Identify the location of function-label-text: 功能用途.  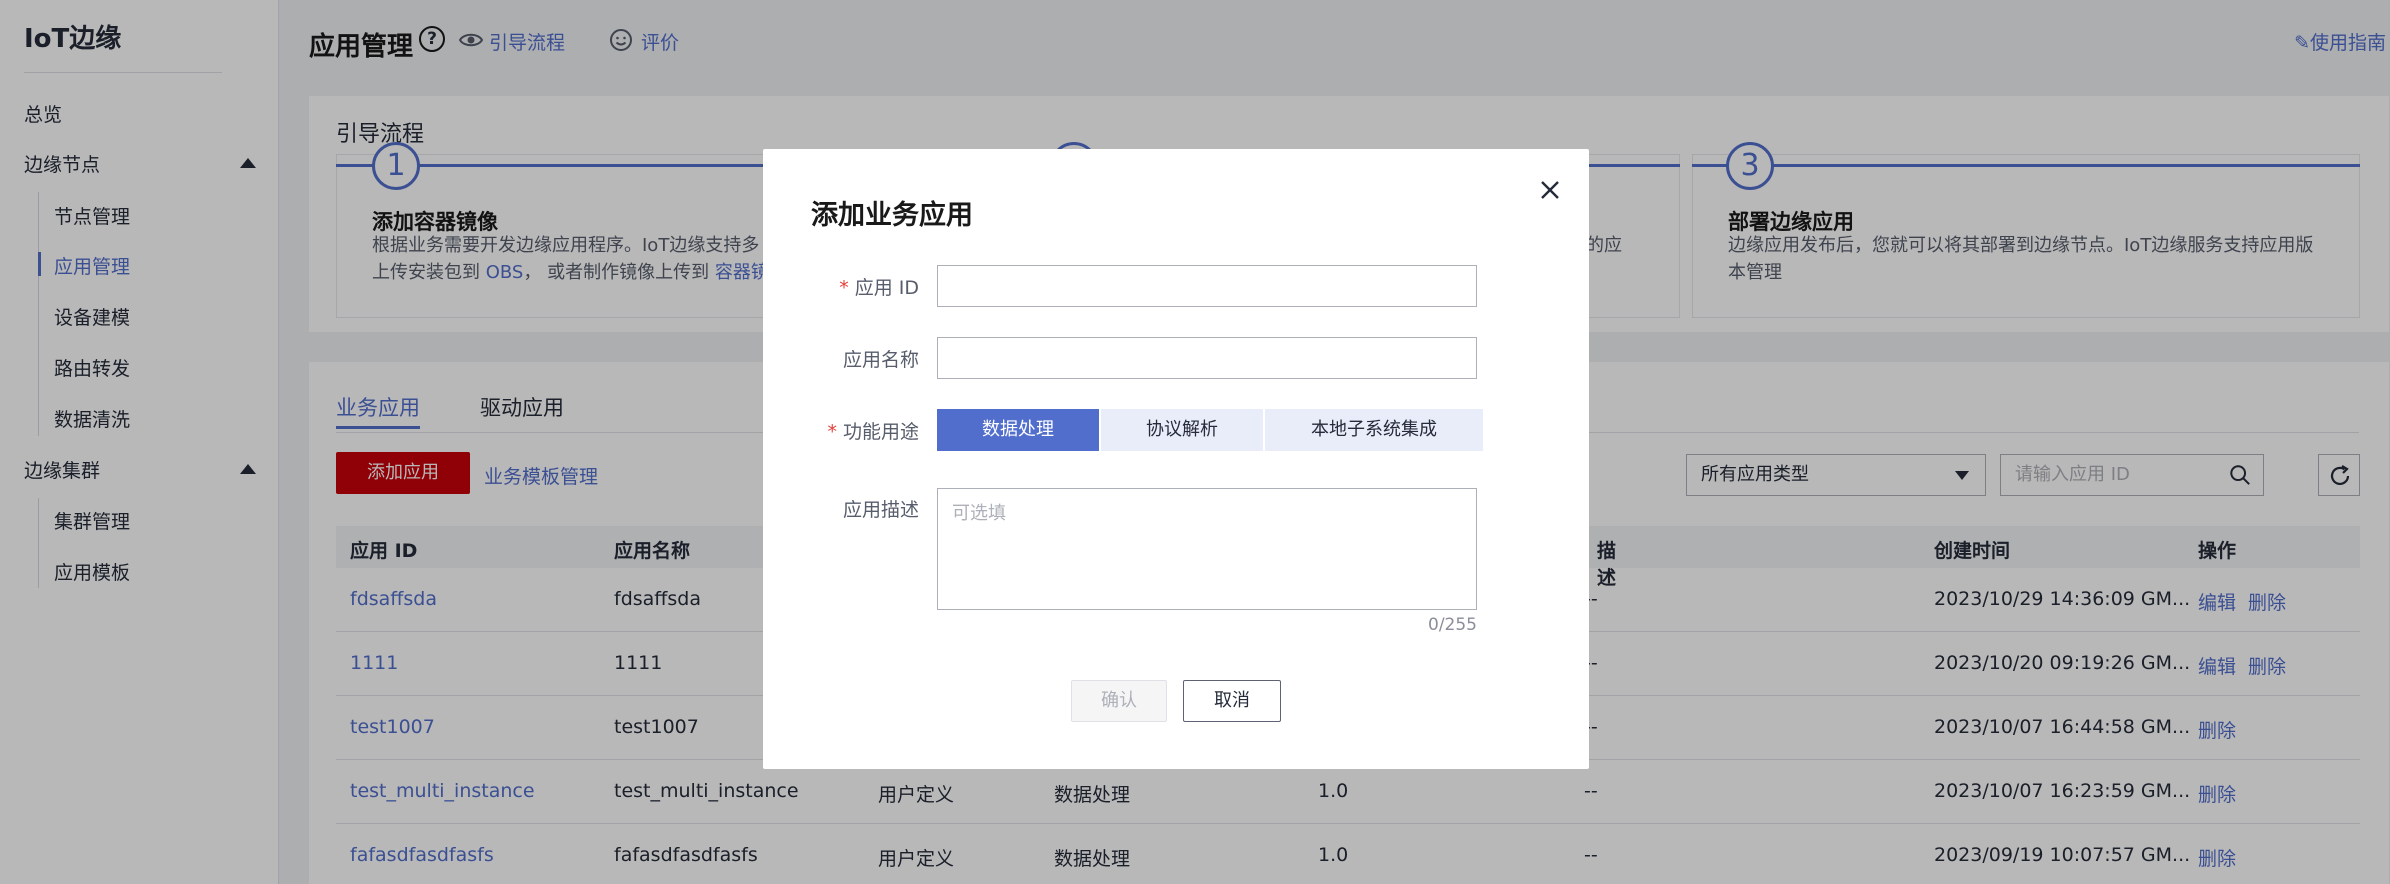
(880, 432).